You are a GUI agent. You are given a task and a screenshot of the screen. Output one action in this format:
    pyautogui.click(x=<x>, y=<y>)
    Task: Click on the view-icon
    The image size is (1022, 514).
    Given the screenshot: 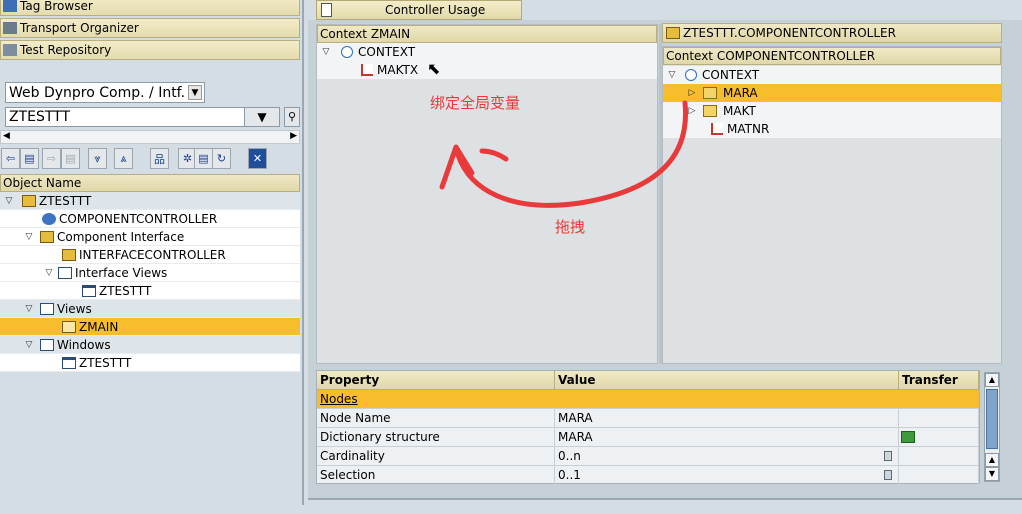 What is the action you would take?
    pyautogui.click(x=69, y=326)
    